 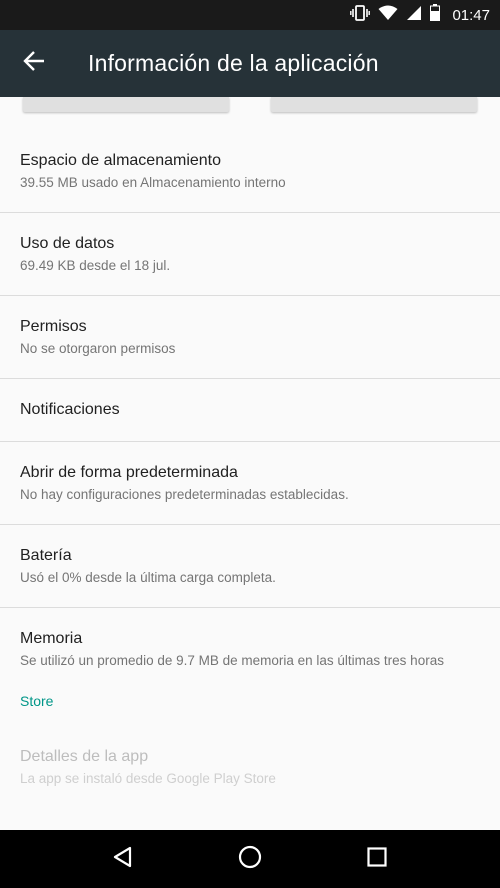 I want to click on nav-home-button, so click(x=250, y=859).